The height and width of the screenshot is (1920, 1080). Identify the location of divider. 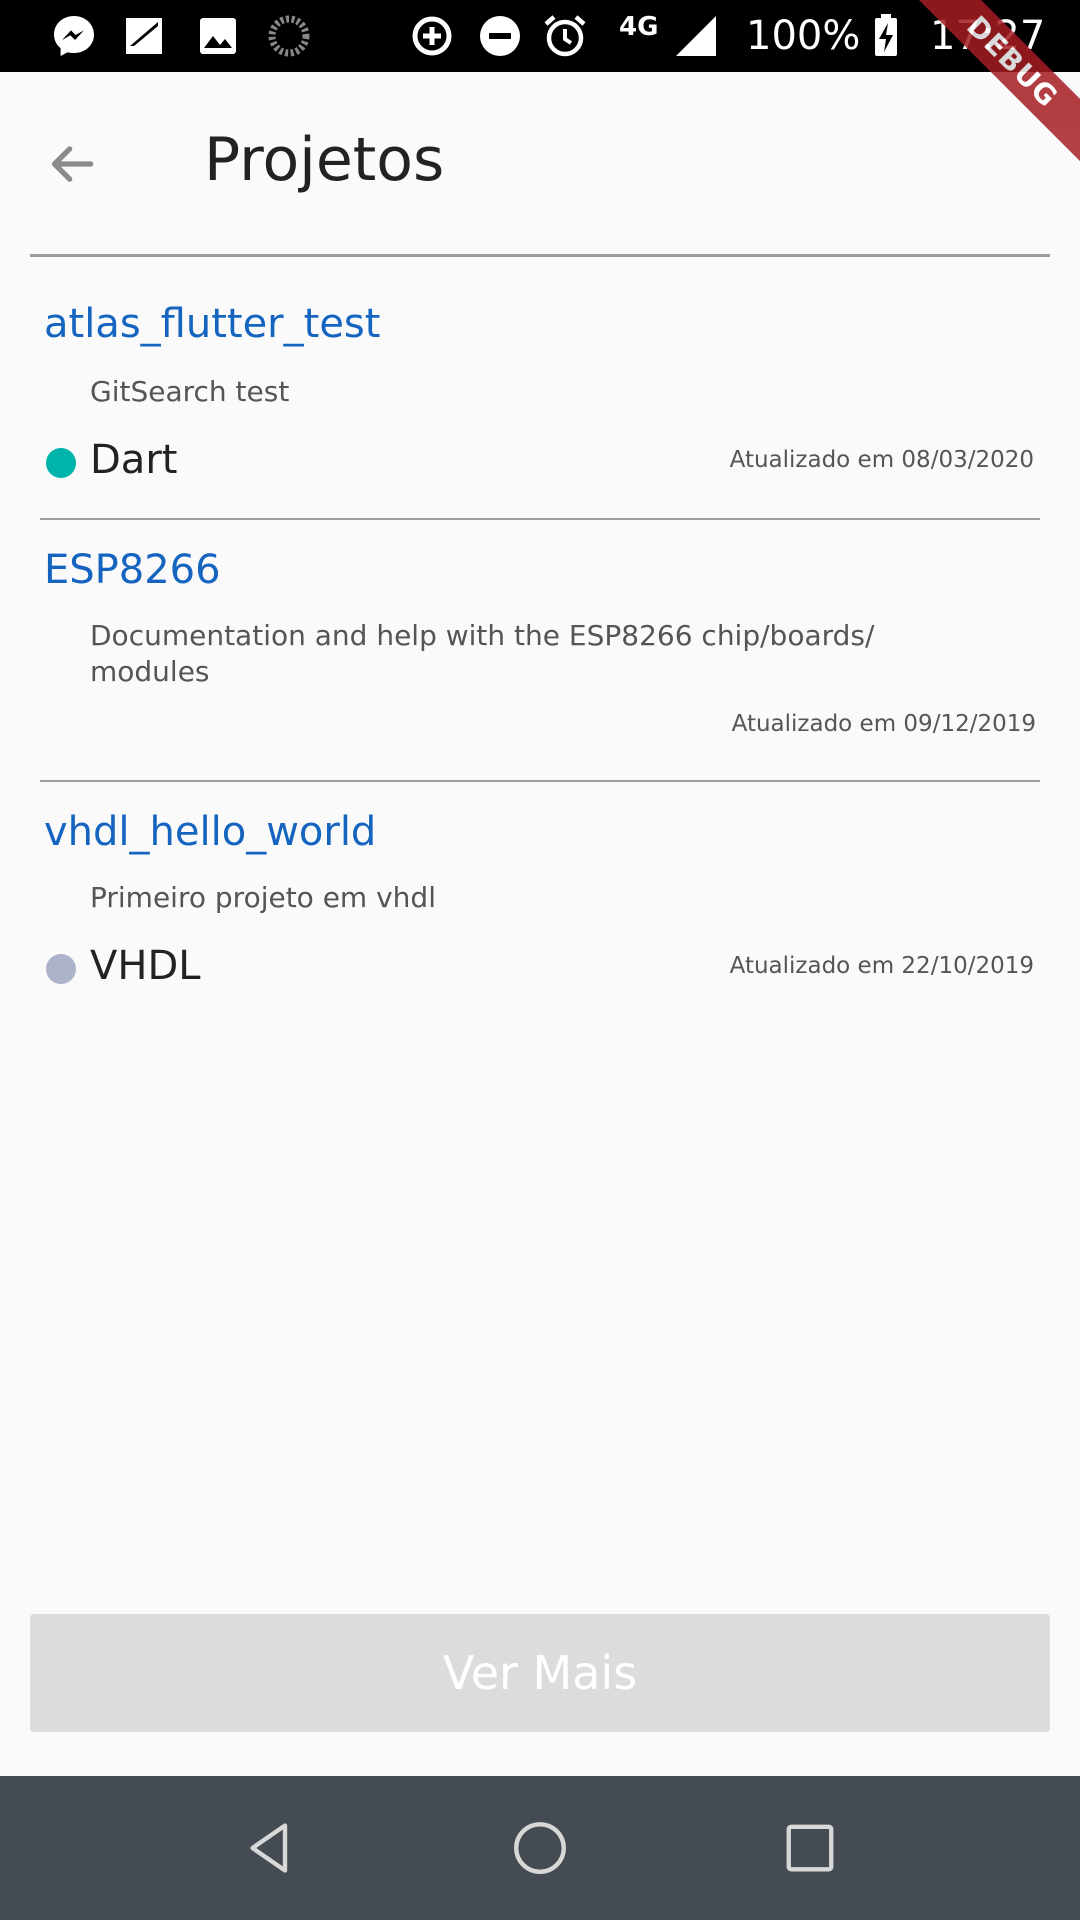
(540, 255).